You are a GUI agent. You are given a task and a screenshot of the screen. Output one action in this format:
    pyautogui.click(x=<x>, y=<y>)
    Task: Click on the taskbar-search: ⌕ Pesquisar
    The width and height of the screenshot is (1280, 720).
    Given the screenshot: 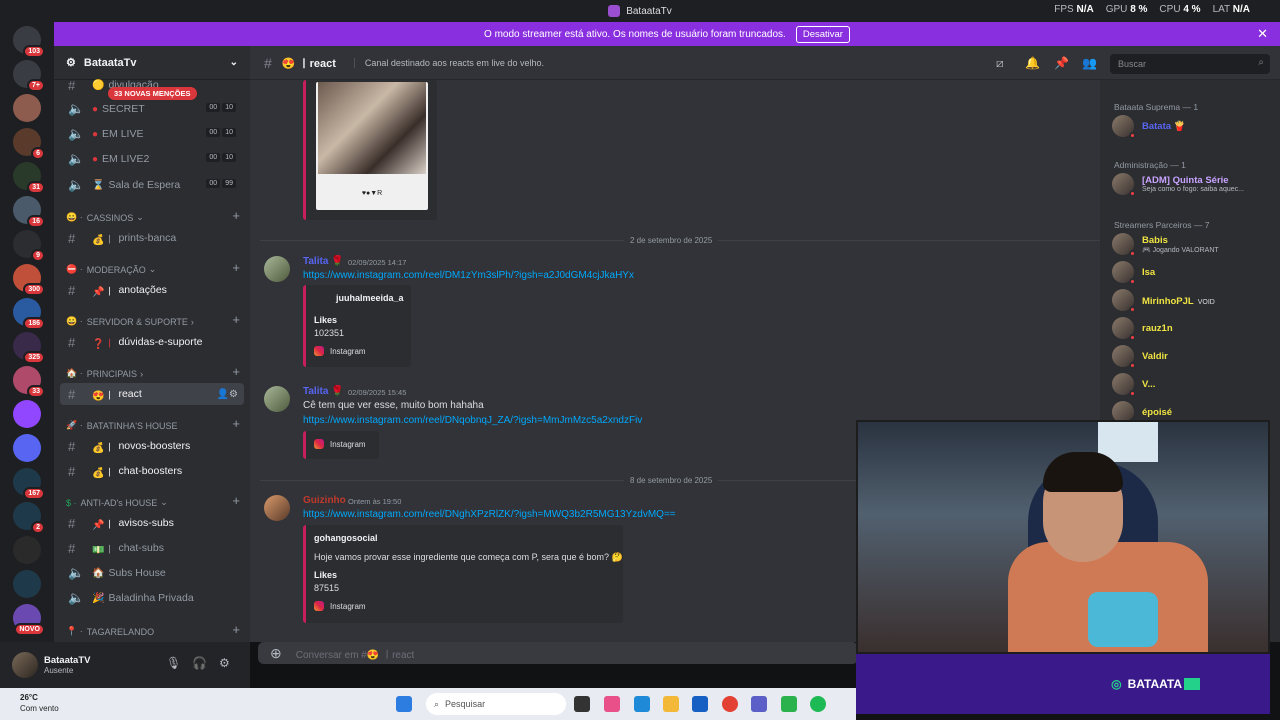 What is the action you would take?
    pyautogui.click(x=496, y=704)
    